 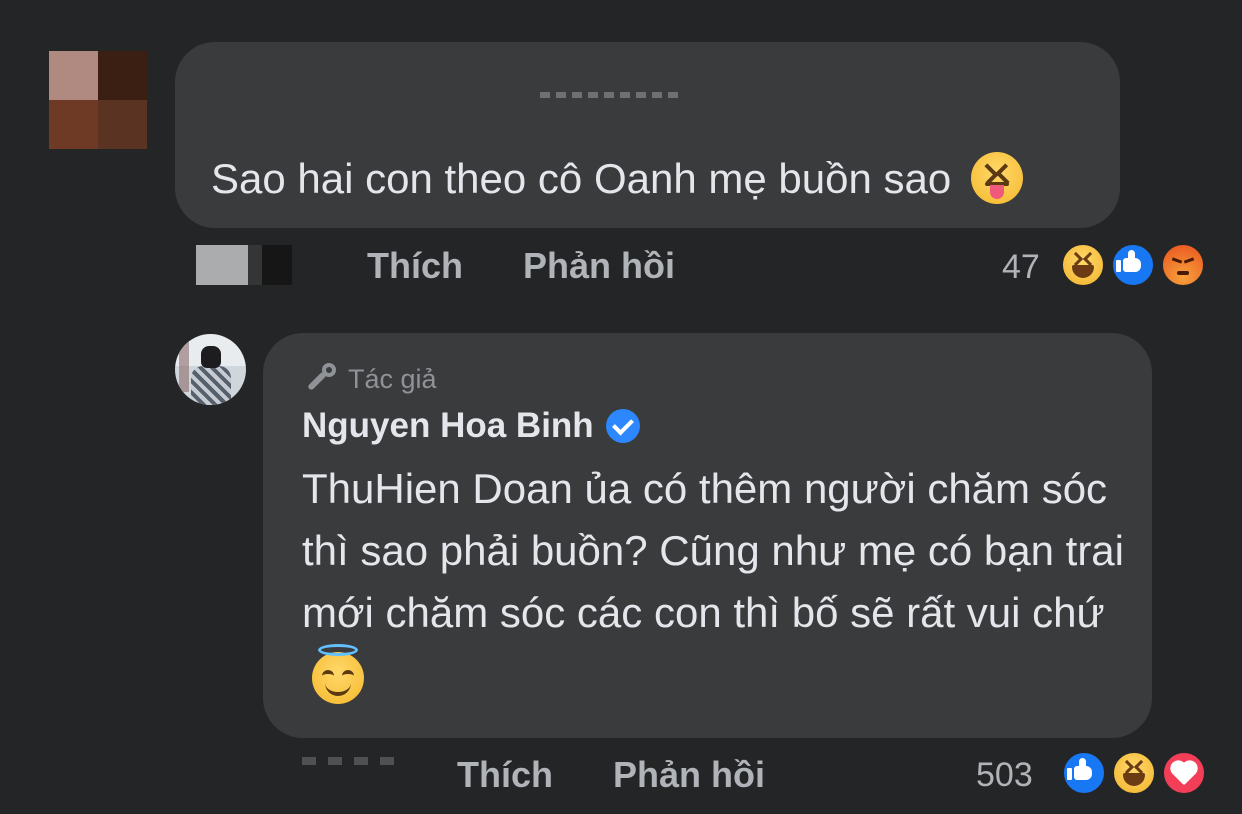 I want to click on author-badge: Tác giả, so click(x=369, y=379).